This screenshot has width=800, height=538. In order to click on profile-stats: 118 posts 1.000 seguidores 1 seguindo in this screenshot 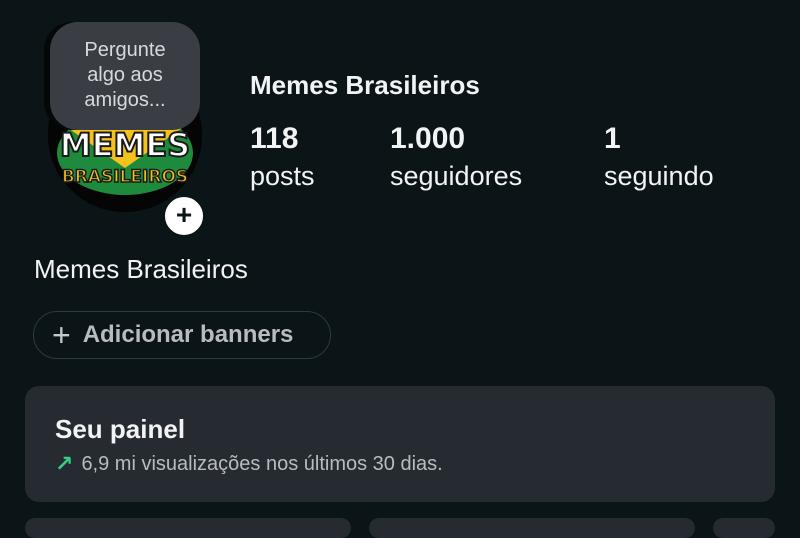, I will do `click(510, 162)`.